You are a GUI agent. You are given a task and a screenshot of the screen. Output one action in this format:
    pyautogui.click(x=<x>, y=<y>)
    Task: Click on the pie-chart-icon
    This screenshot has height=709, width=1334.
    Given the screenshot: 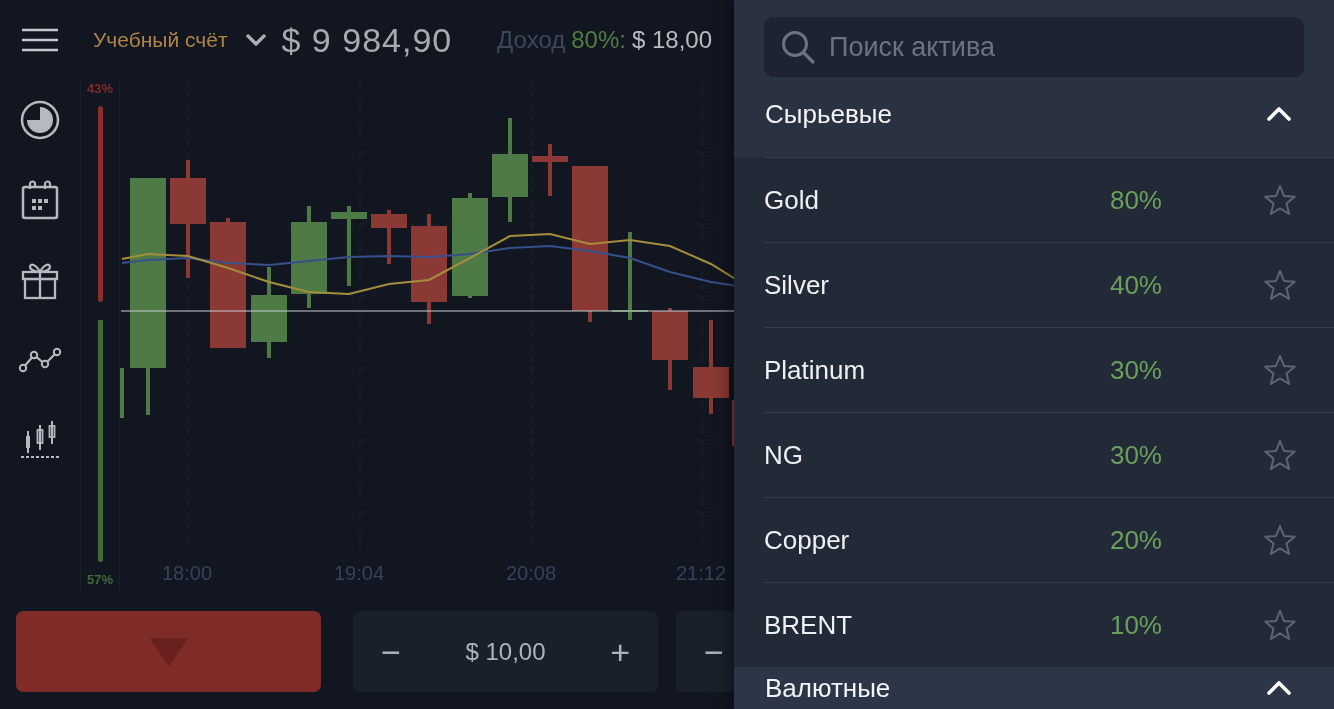 What is the action you would take?
    pyautogui.click(x=40, y=120)
    